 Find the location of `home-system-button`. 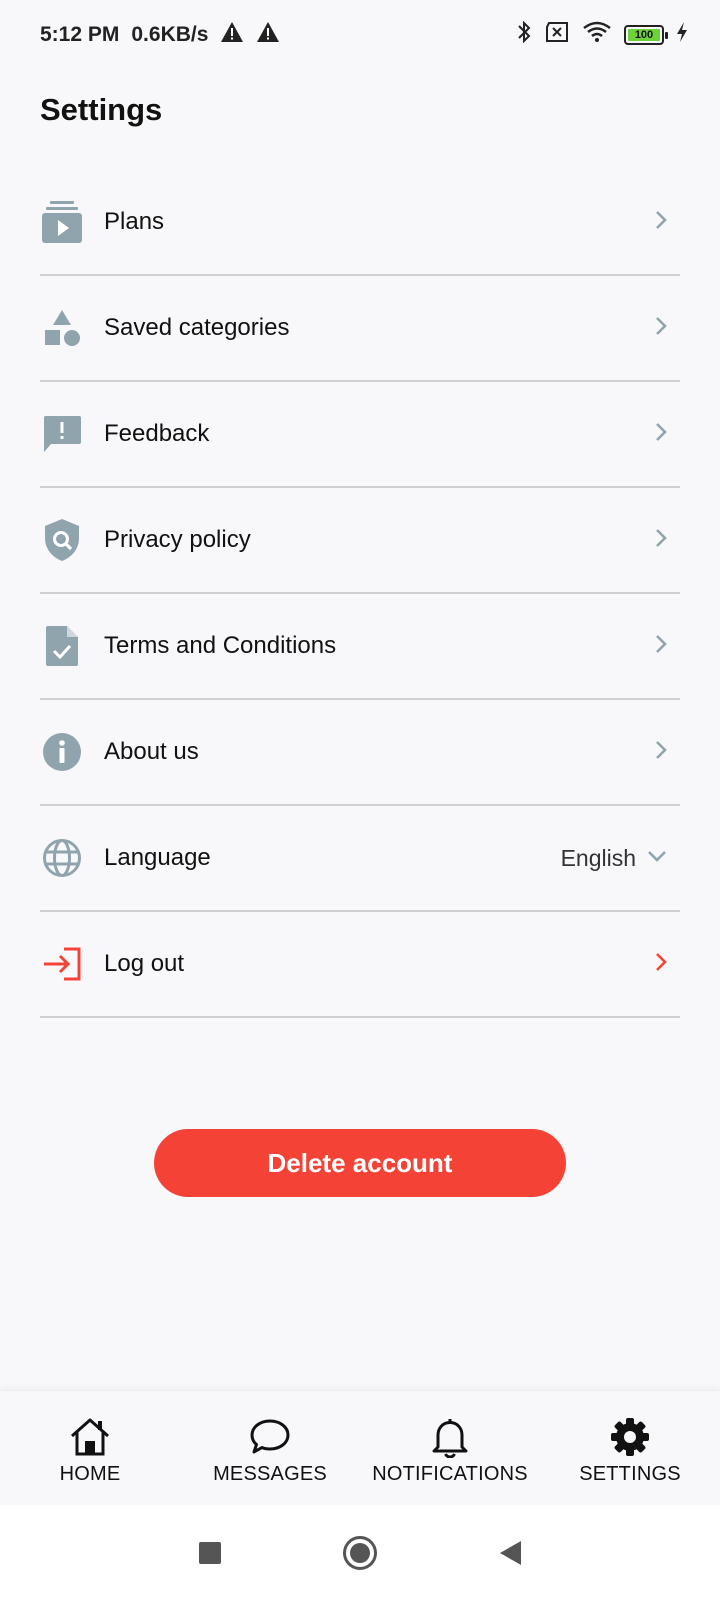

home-system-button is located at coordinates (360, 1553).